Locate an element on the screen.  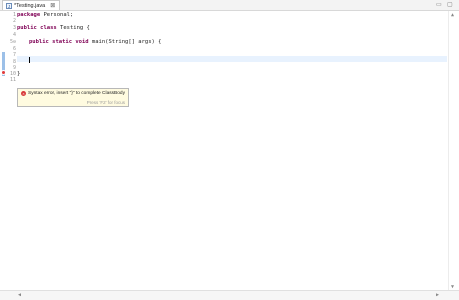
current-line-highlight is located at coordinates (232, 59).